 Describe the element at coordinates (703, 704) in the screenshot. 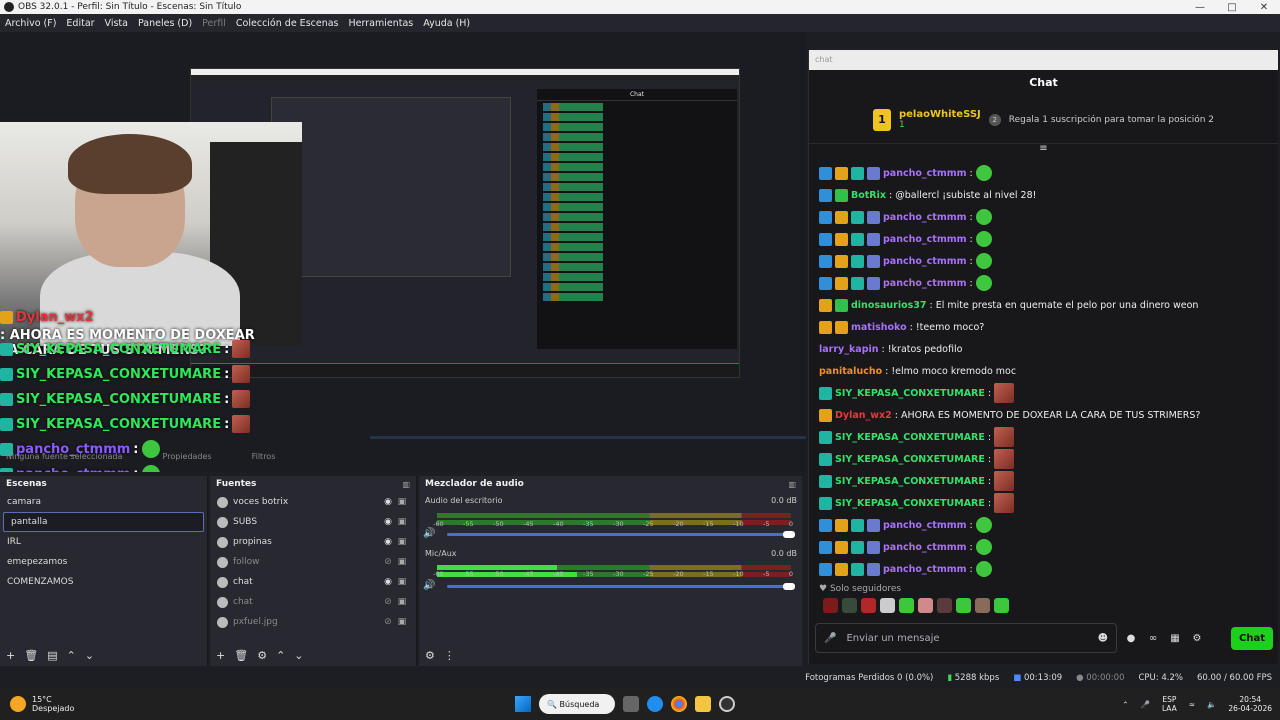

I see `file-explorer-icon` at that location.